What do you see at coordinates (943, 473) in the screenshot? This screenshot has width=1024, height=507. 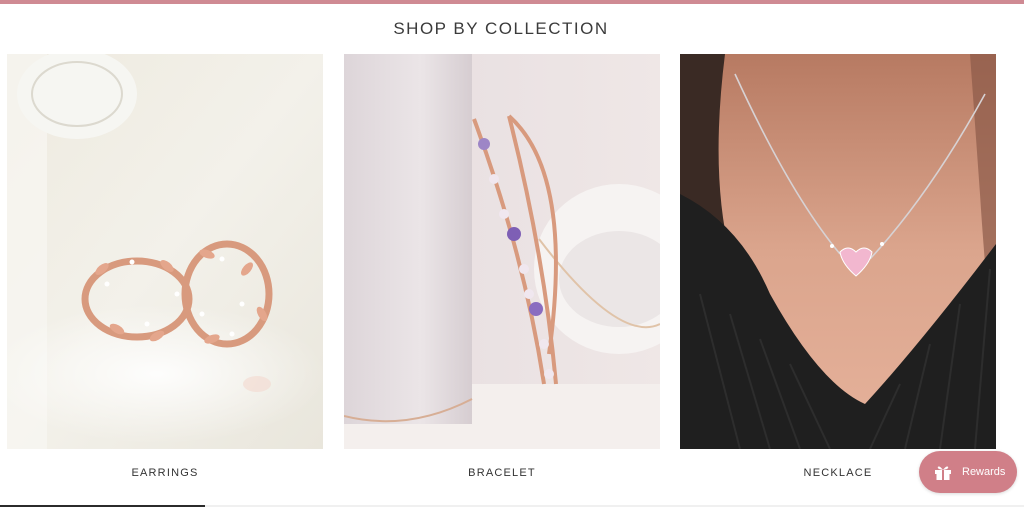 I see `gift-icon` at bounding box center [943, 473].